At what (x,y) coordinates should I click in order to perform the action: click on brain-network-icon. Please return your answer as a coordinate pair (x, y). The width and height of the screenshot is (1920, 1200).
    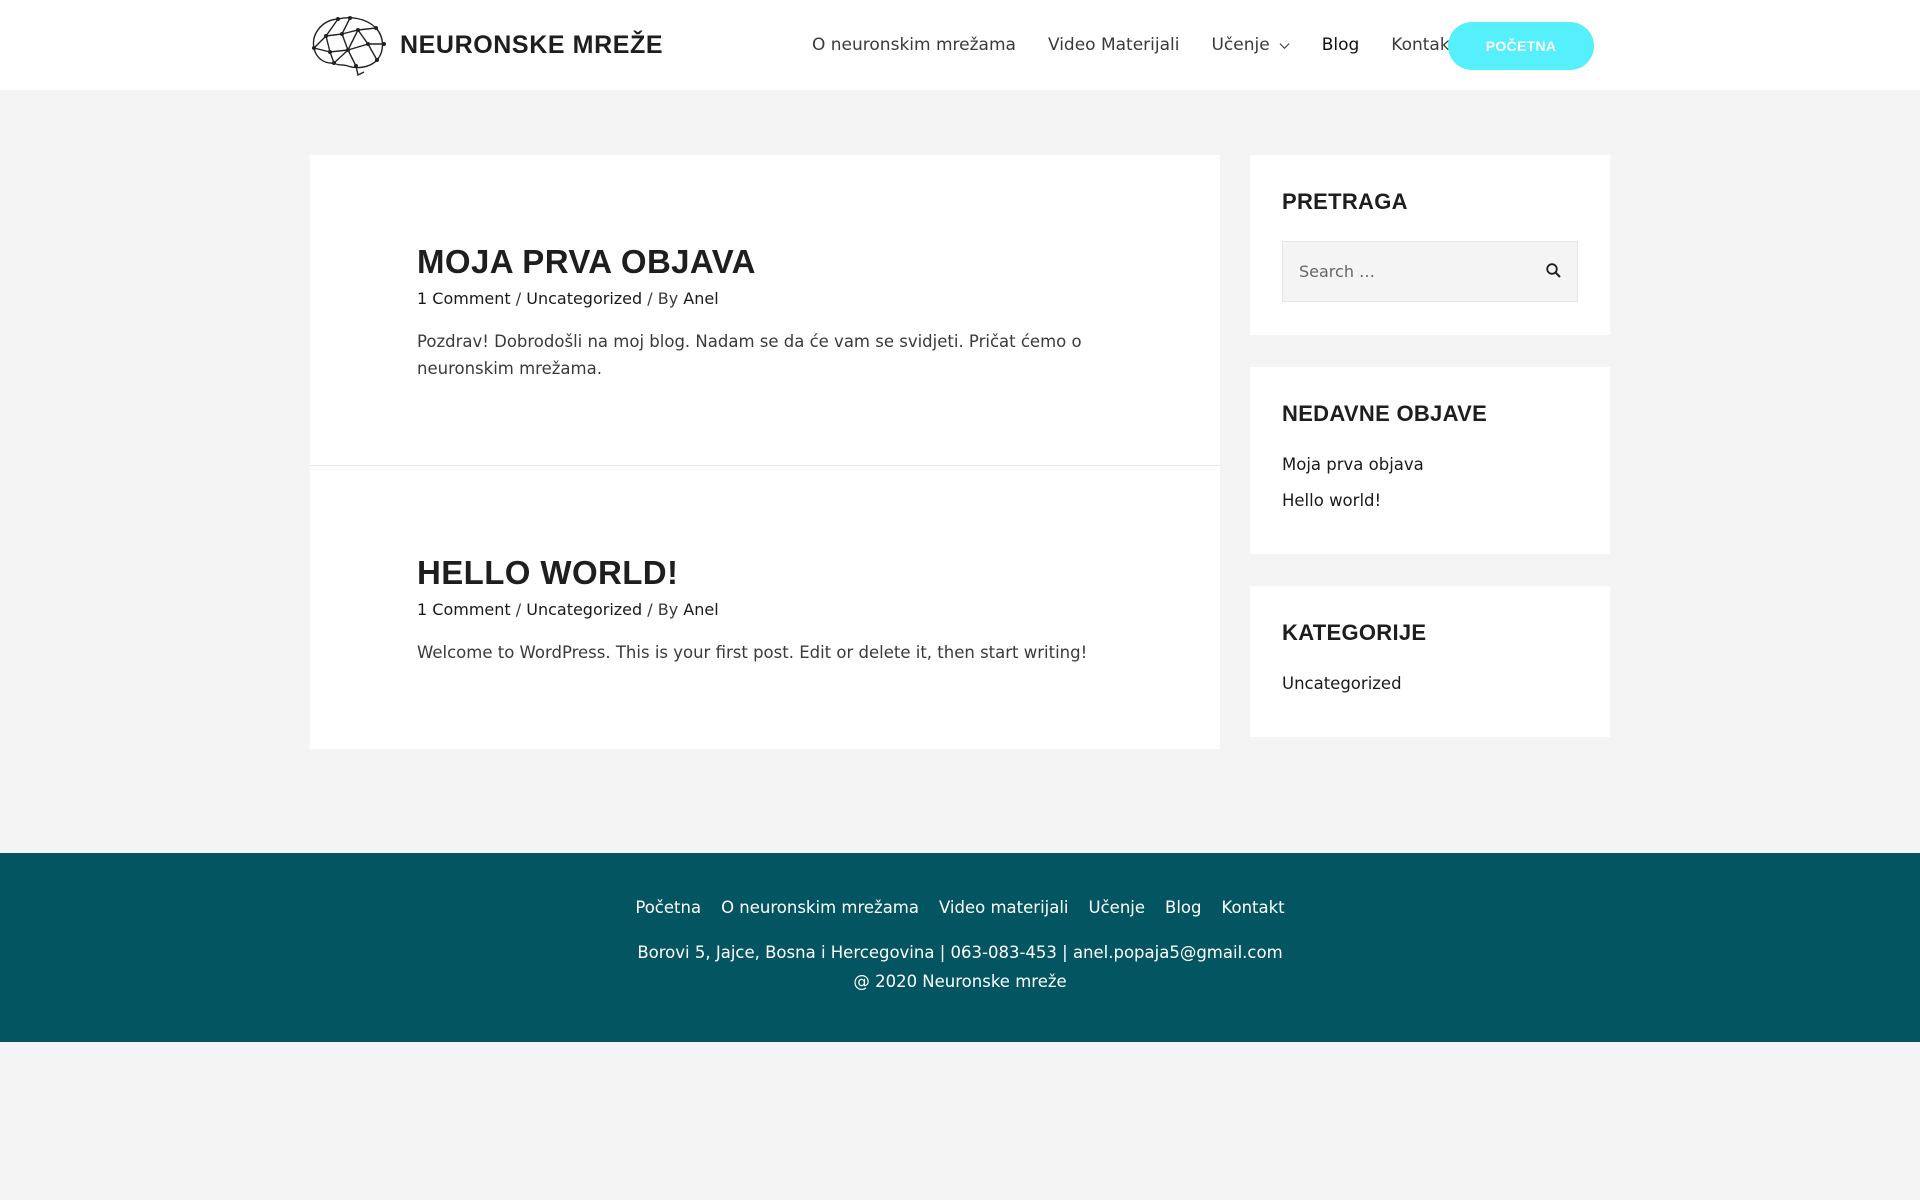
    Looking at the image, I should click on (349, 46).